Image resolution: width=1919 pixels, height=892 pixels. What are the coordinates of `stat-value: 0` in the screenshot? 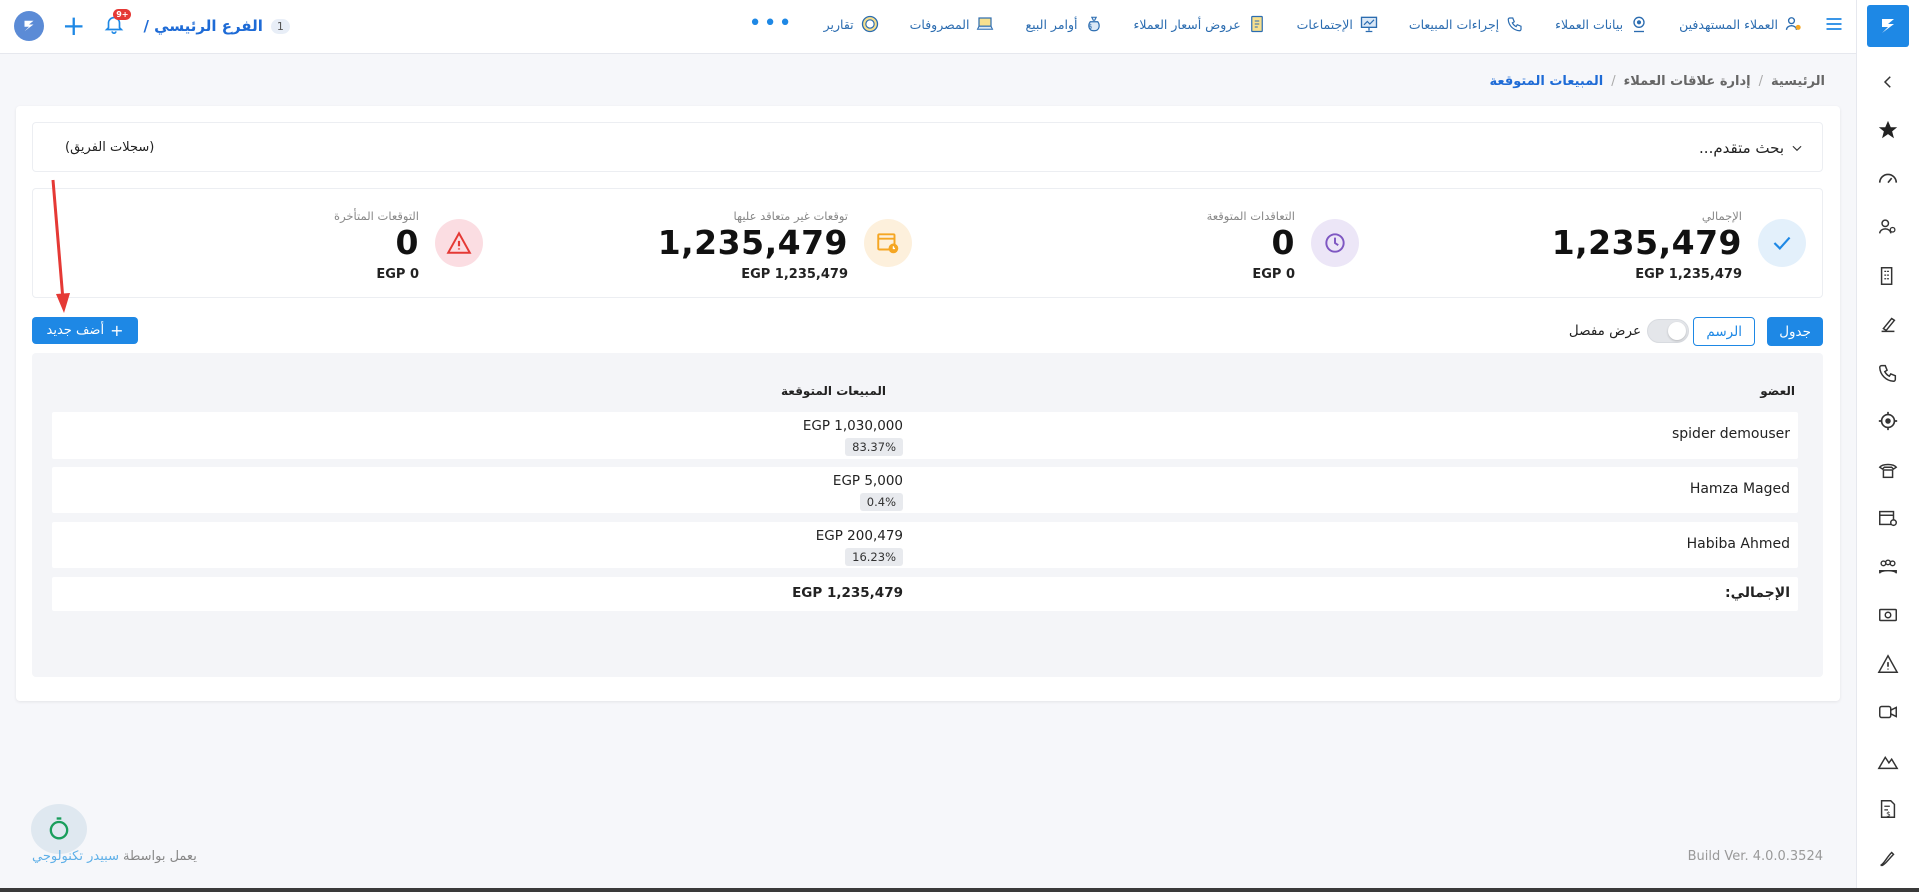 It's located at (407, 242).